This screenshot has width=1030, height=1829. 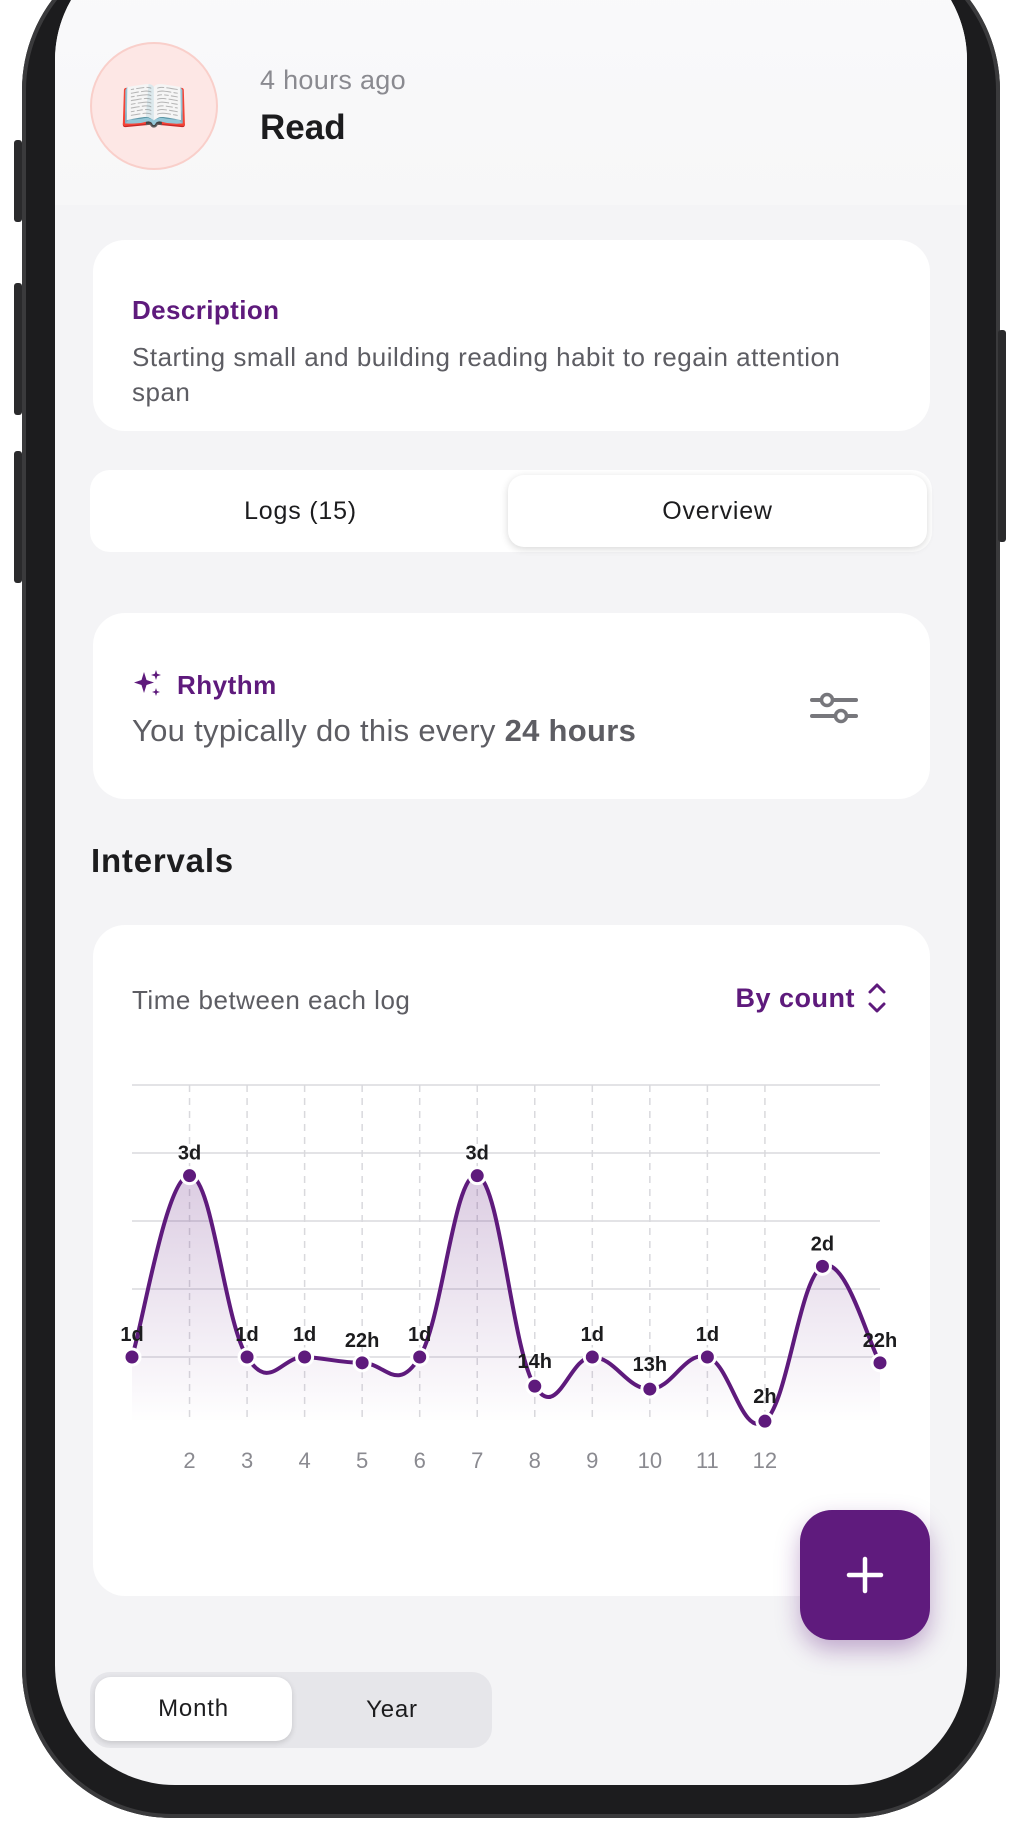 What do you see at coordinates (318, 730) in the screenshot?
I see `rhythm-prefix: You typically do this every` at bounding box center [318, 730].